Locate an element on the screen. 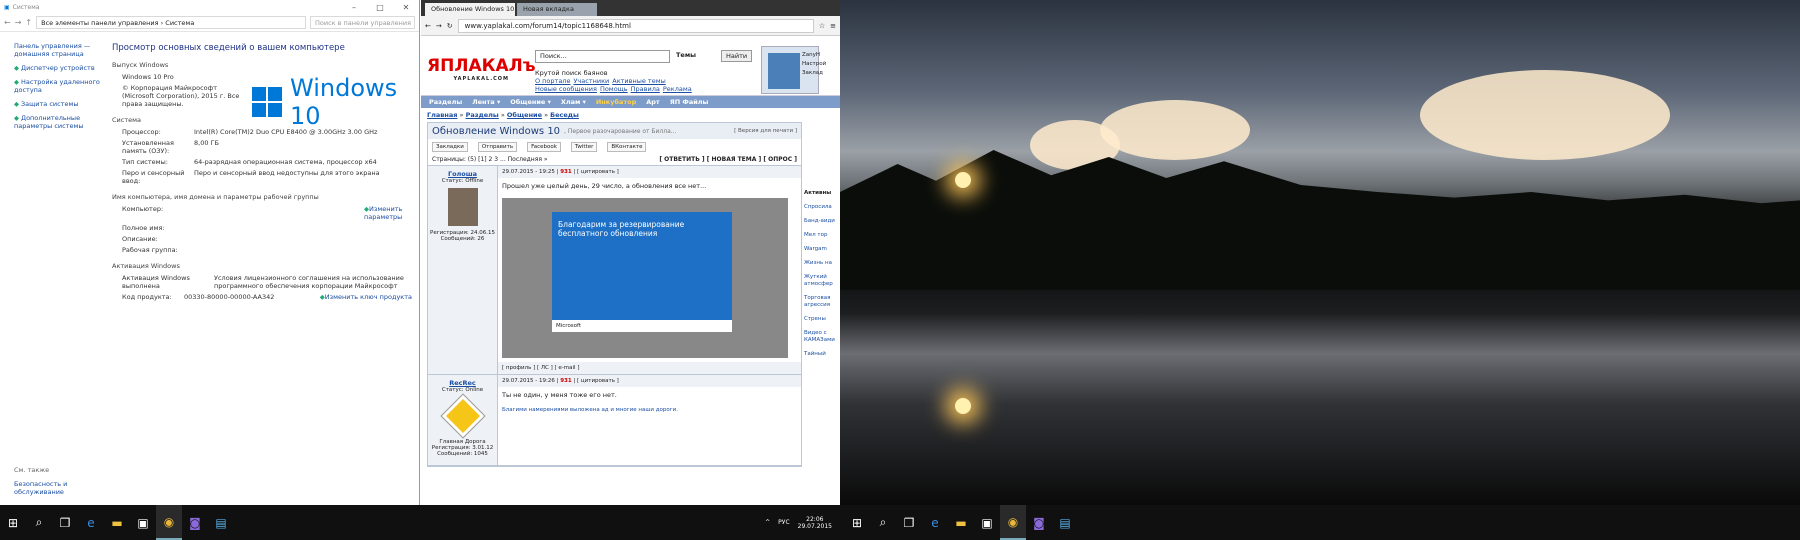  active-item: Торговая агрессия is located at coordinates (822, 302).